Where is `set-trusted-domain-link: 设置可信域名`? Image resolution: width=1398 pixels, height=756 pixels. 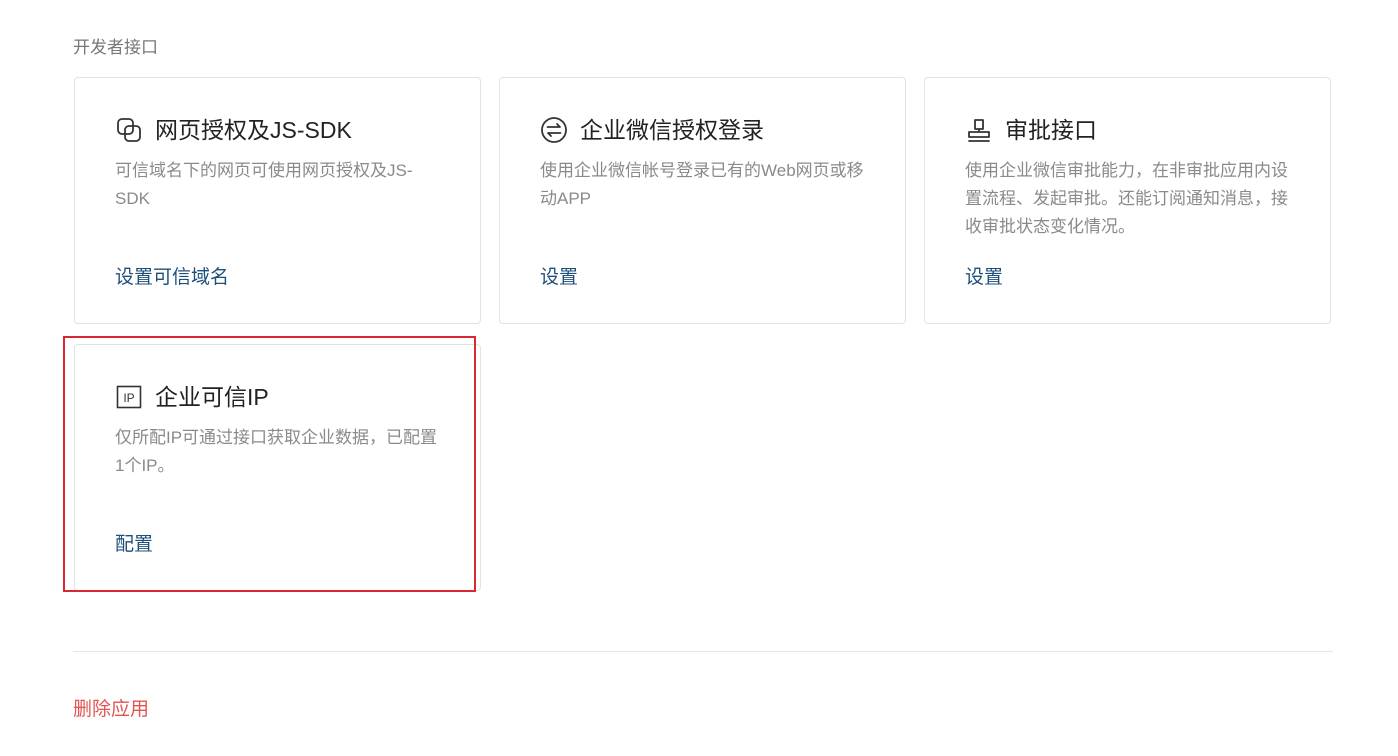
set-trusted-domain-link: 设置可信域名 is located at coordinates (172, 278).